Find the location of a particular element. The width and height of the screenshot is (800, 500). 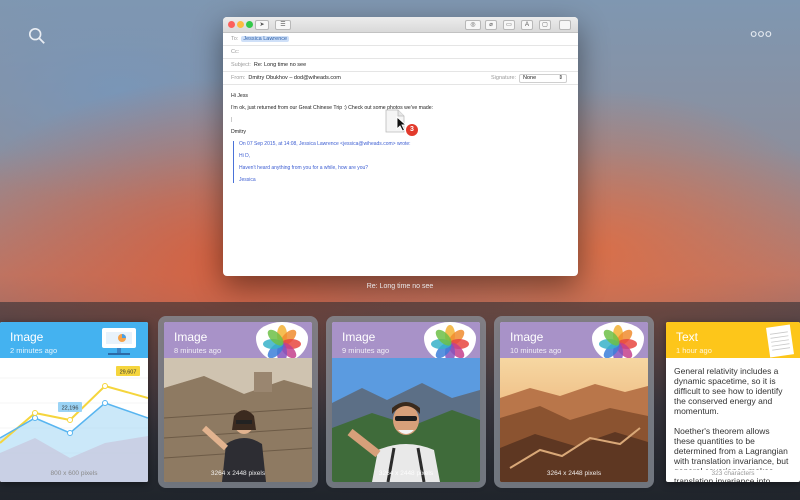

card-header: Image 2 minutes ago is located at coordinates (74, 340).